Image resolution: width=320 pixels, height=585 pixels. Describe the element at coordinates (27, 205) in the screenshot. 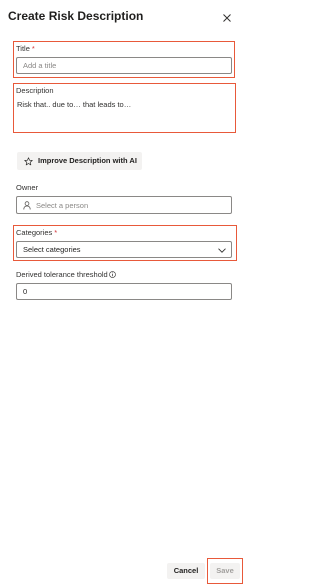

I see `person-icon` at that location.